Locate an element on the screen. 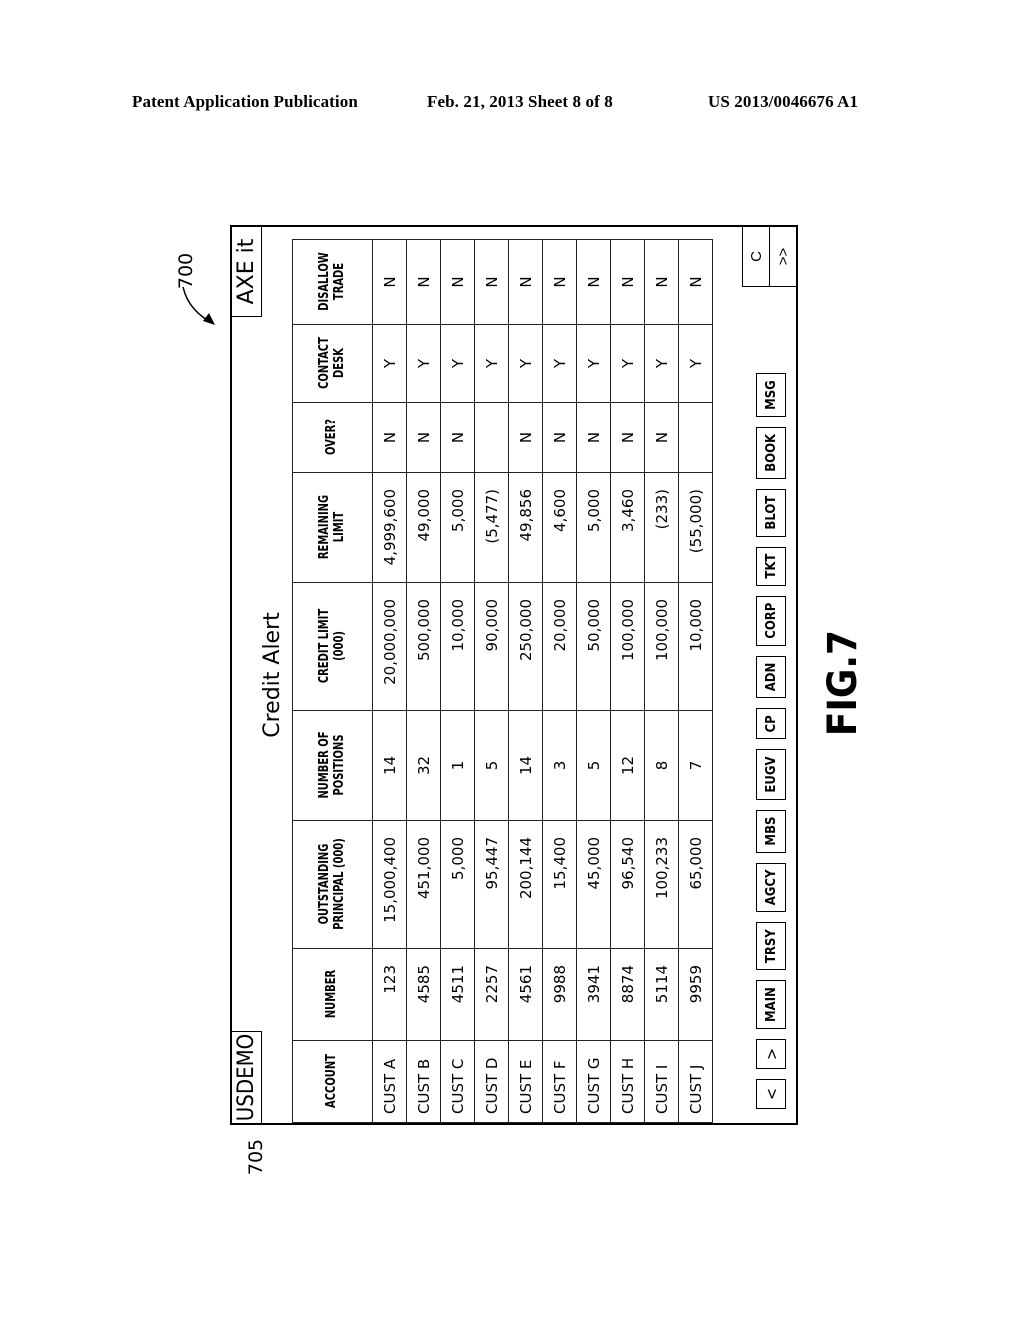  ref-705: 705 is located at coordinates (256, 1157).